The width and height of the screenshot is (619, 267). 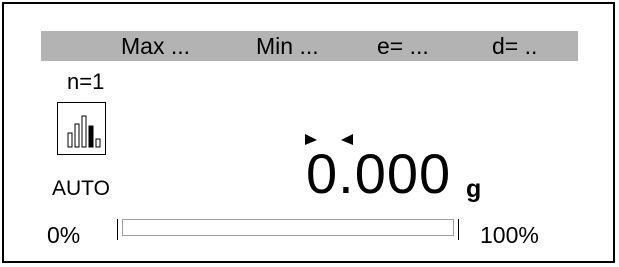 I want to click on histogram-icon, so click(x=81, y=128).